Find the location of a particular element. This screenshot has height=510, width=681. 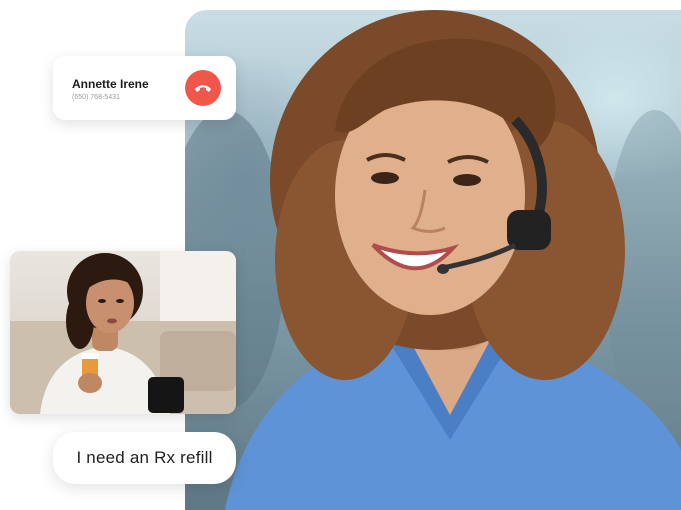

patient-video-thumbnail is located at coordinates (123, 332).